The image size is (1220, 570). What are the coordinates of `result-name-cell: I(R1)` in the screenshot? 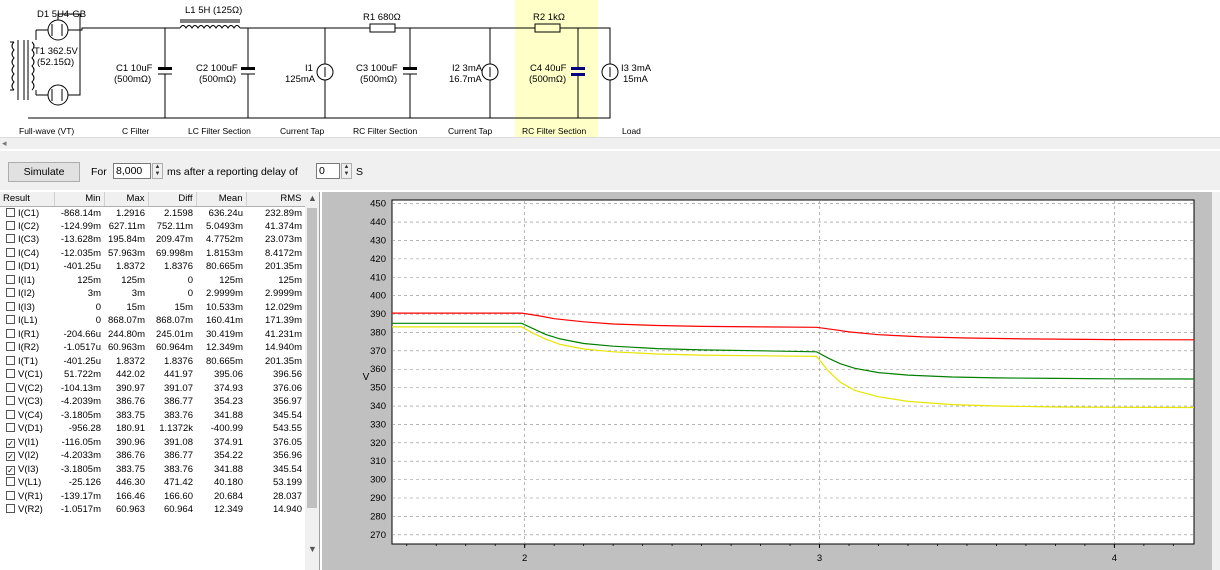 It's located at (27, 335).